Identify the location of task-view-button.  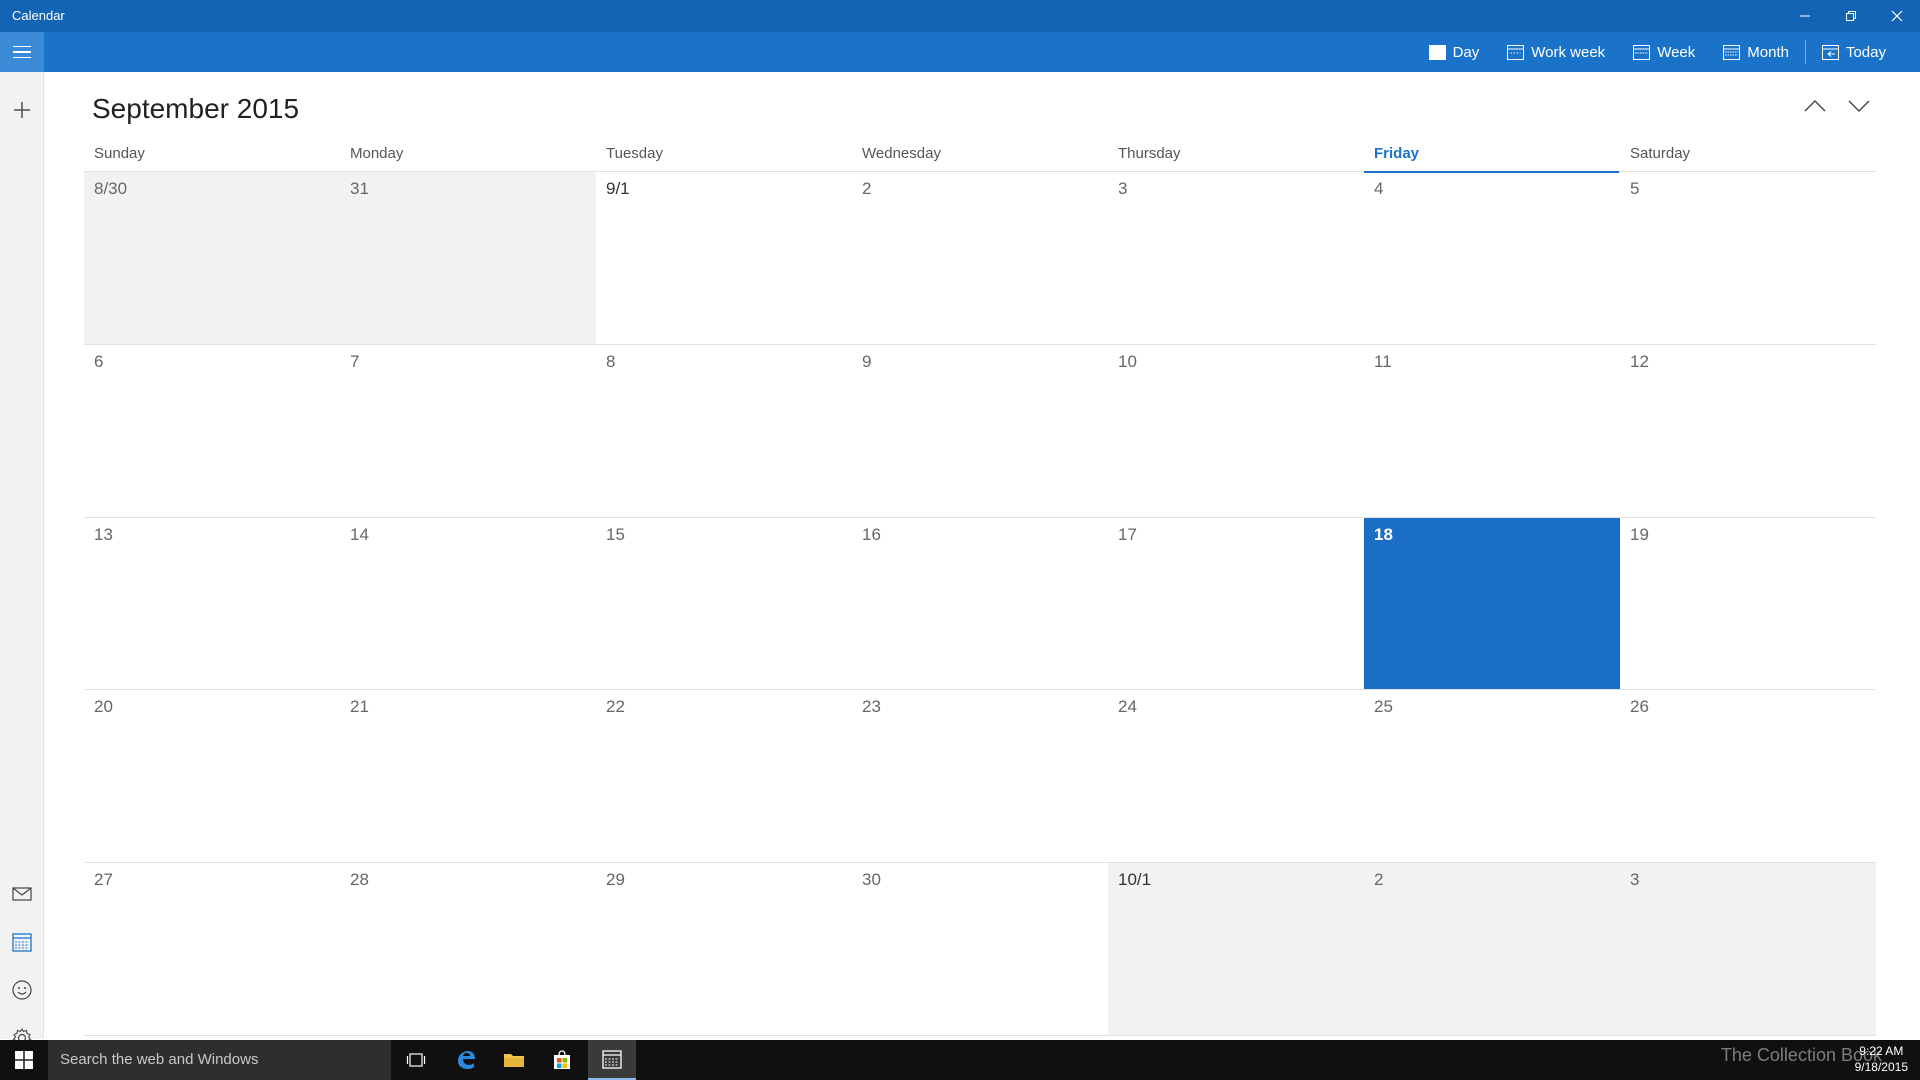
(416, 1060).